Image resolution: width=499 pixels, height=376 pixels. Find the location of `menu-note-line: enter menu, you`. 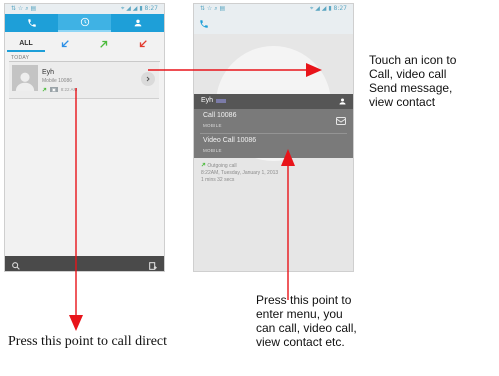

menu-note-line: enter menu, you is located at coordinates (299, 314).